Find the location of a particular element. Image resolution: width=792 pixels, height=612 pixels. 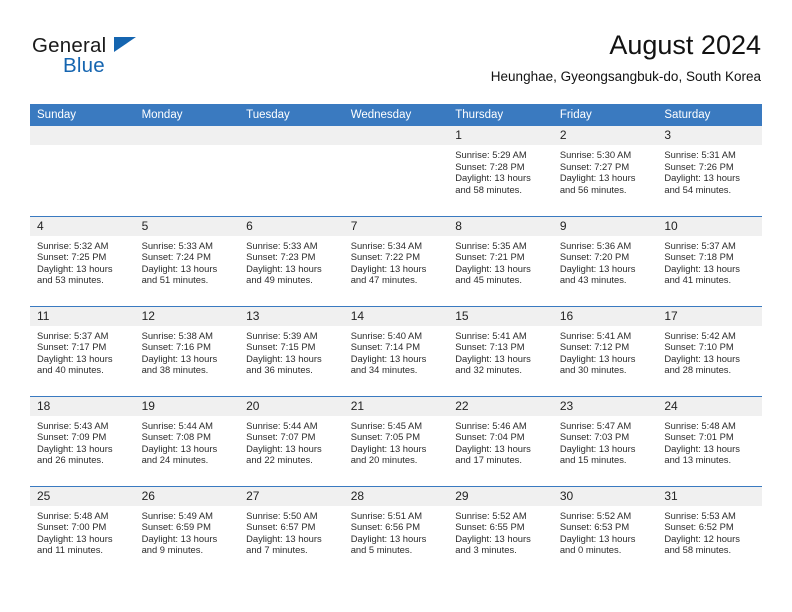

day-number: 30 is located at coordinates (605, 496).